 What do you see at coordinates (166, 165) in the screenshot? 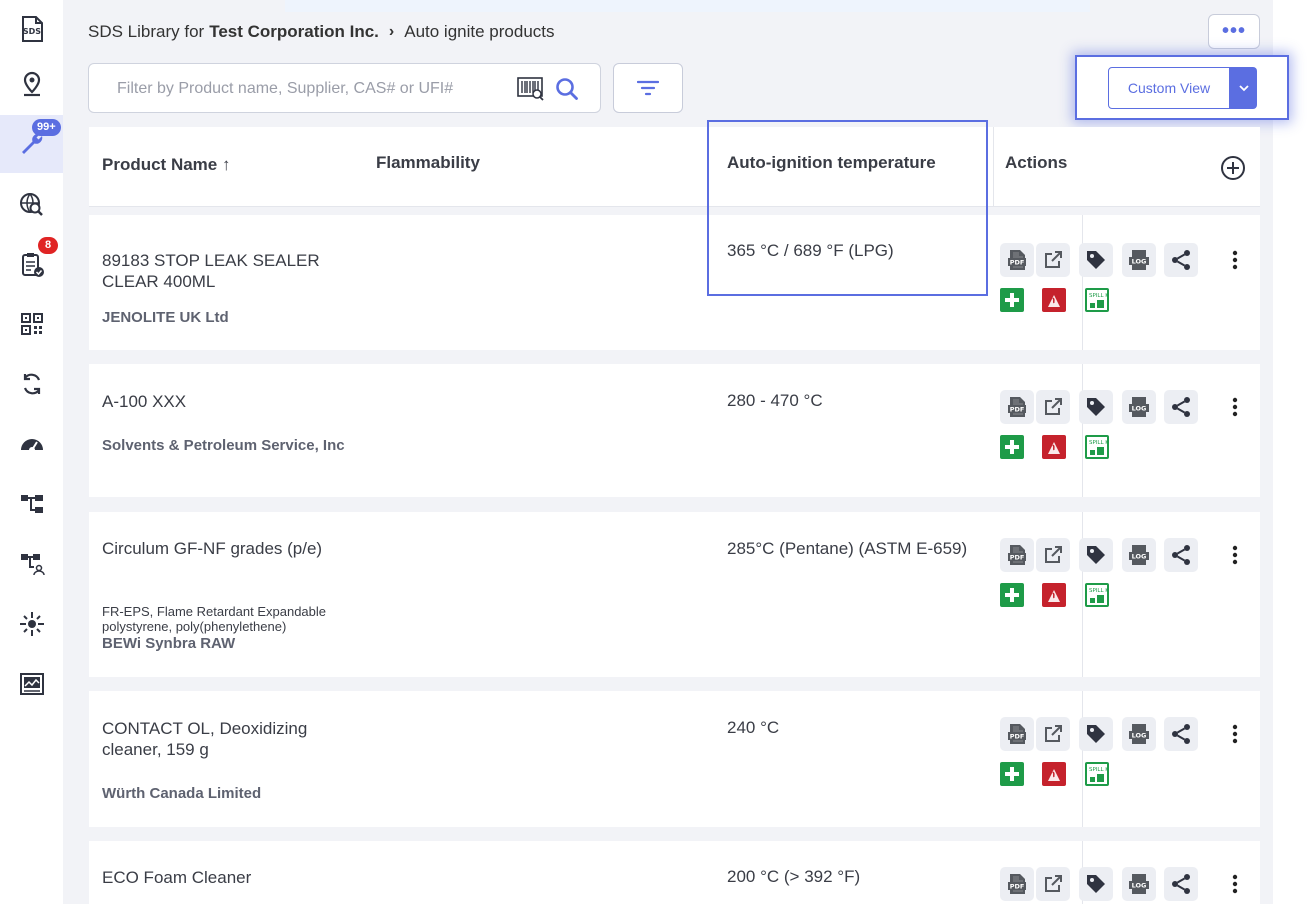
I see `column-header-product-name: Product Name ↑` at bounding box center [166, 165].